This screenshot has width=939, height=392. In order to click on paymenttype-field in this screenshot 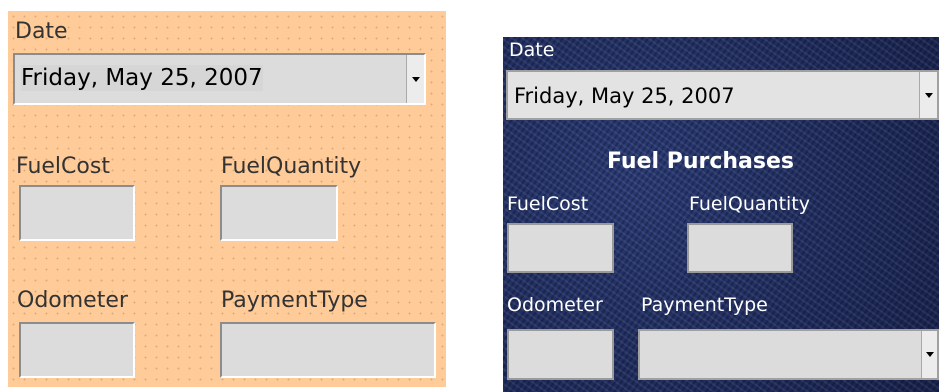, I will do `click(328, 350)`.